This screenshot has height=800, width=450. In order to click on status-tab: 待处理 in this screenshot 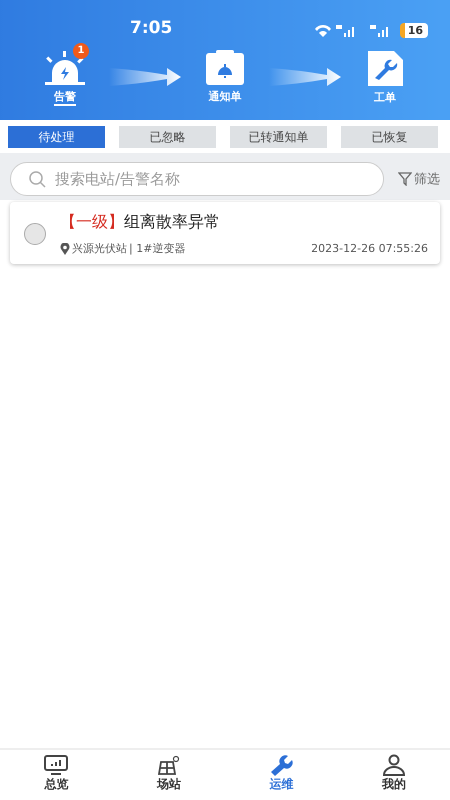, I will do `click(56, 137)`.